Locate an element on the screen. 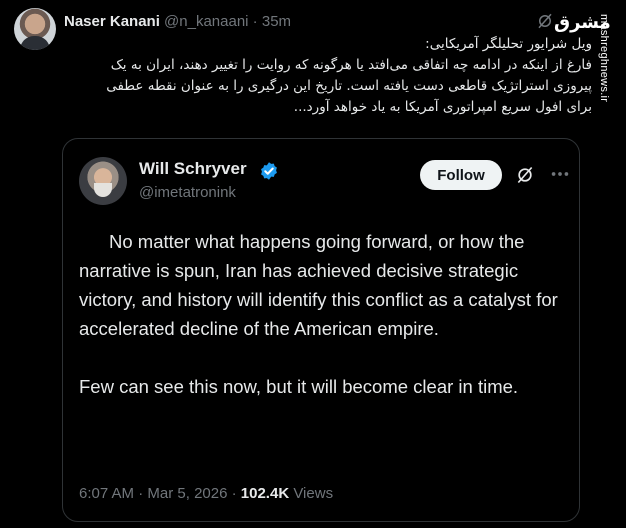  grok-slash-icon-top is located at coordinates (545, 21).